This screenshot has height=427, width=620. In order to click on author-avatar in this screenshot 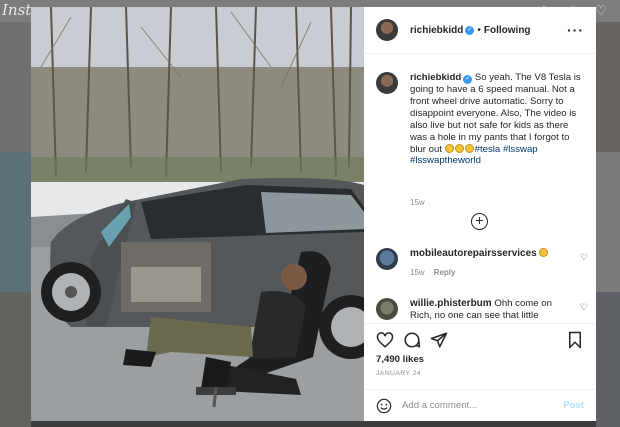, I will do `click(387, 30)`.